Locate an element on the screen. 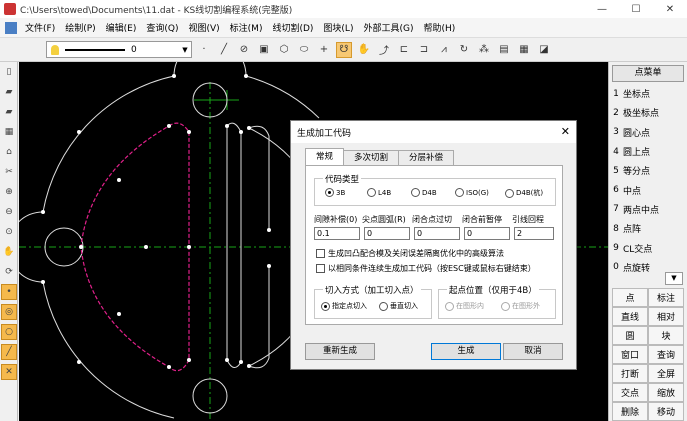  array-tool-icon: ⁂ is located at coordinates (484, 50).